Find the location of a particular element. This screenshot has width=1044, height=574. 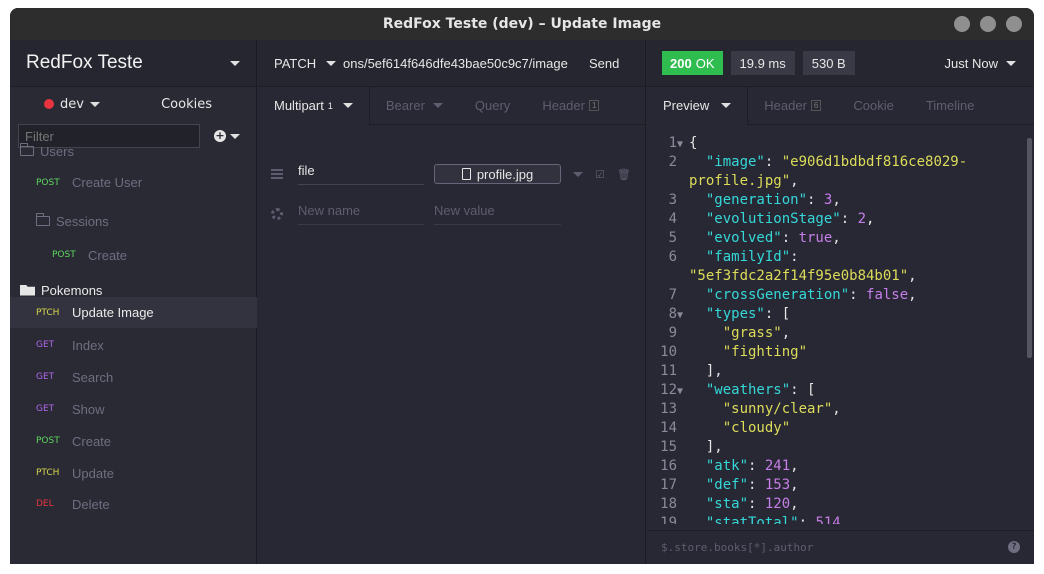

workspace-menu: RedFox Teste is located at coordinates (133, 63).